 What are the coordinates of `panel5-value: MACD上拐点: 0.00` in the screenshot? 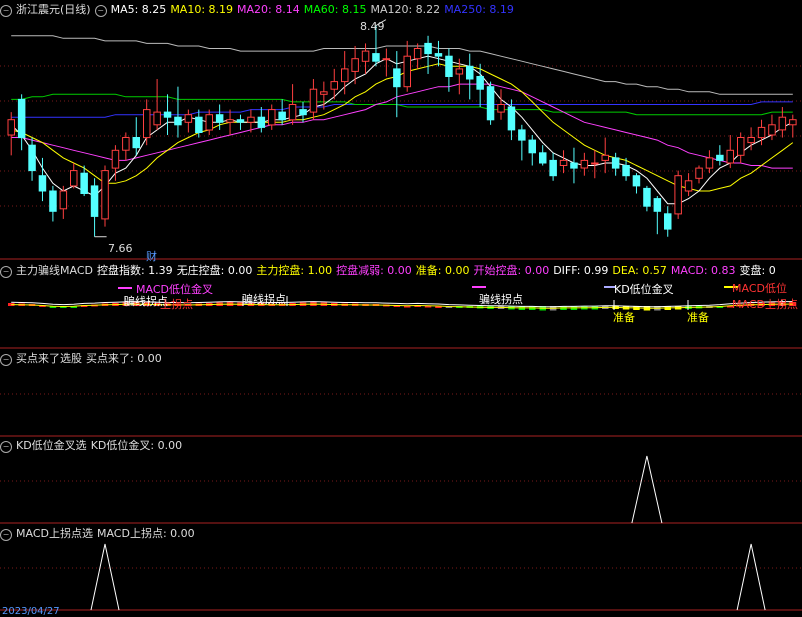 It's located at (145, 533).